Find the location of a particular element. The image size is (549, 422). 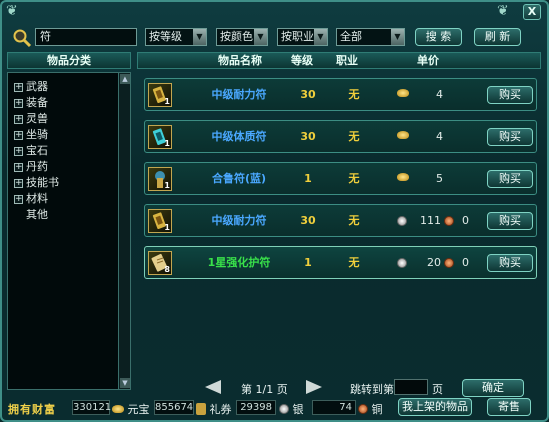

refresh-button: 刷 新 is located at coordinates (497, 37).